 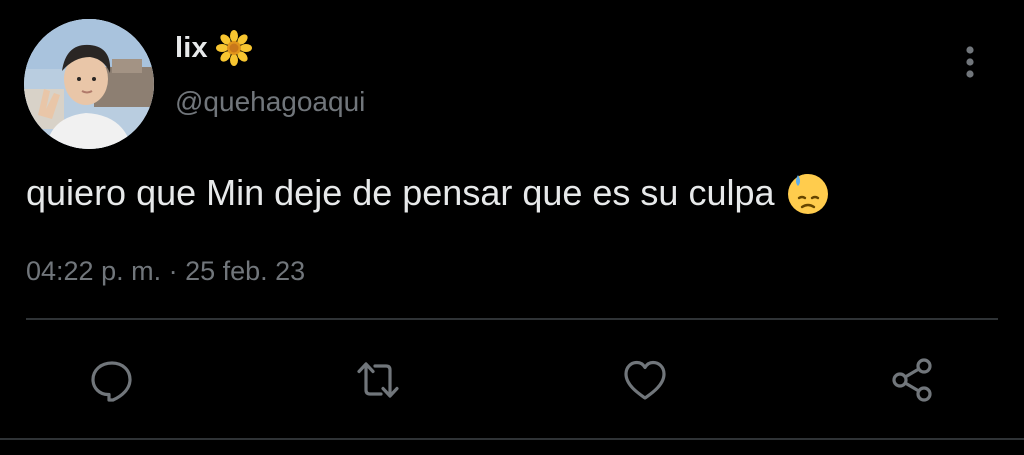 I want to click on sunflower-icon, so click(x=233, y=48).